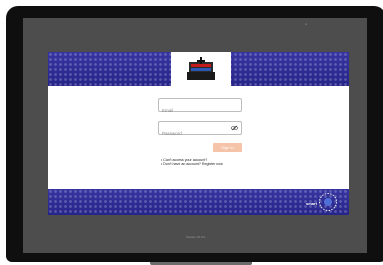  I want to click on sentry-logo-icon, so click(201, 68).